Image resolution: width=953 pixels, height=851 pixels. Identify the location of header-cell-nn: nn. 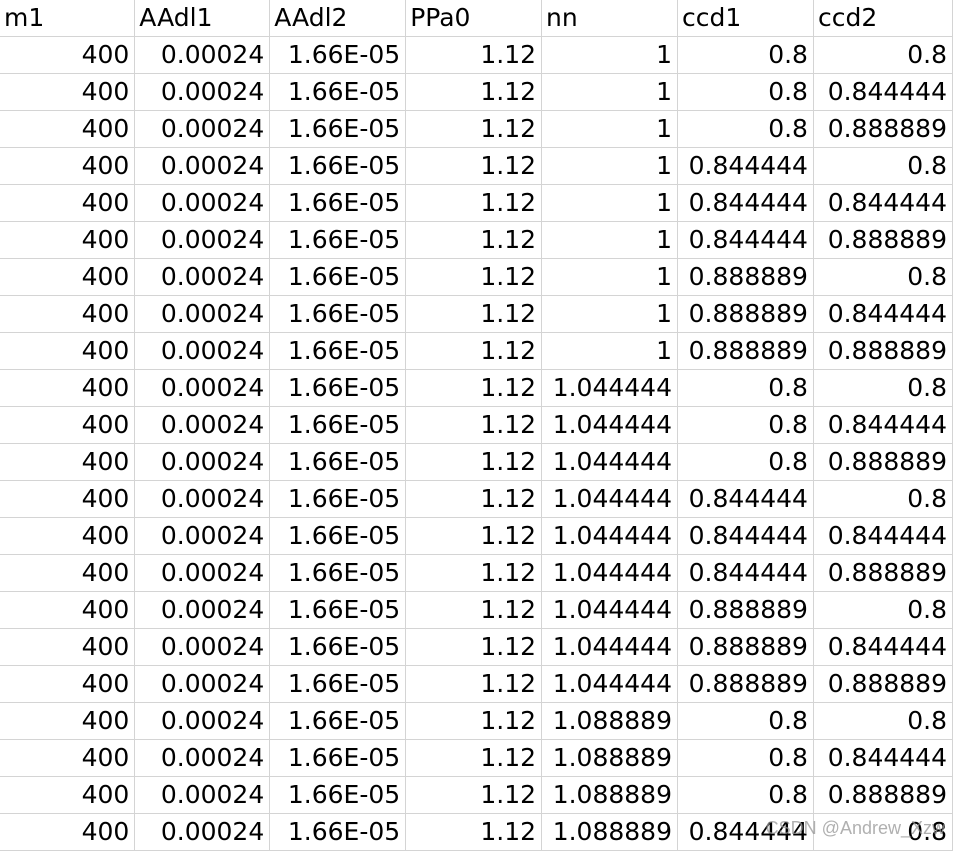
(609, 18).